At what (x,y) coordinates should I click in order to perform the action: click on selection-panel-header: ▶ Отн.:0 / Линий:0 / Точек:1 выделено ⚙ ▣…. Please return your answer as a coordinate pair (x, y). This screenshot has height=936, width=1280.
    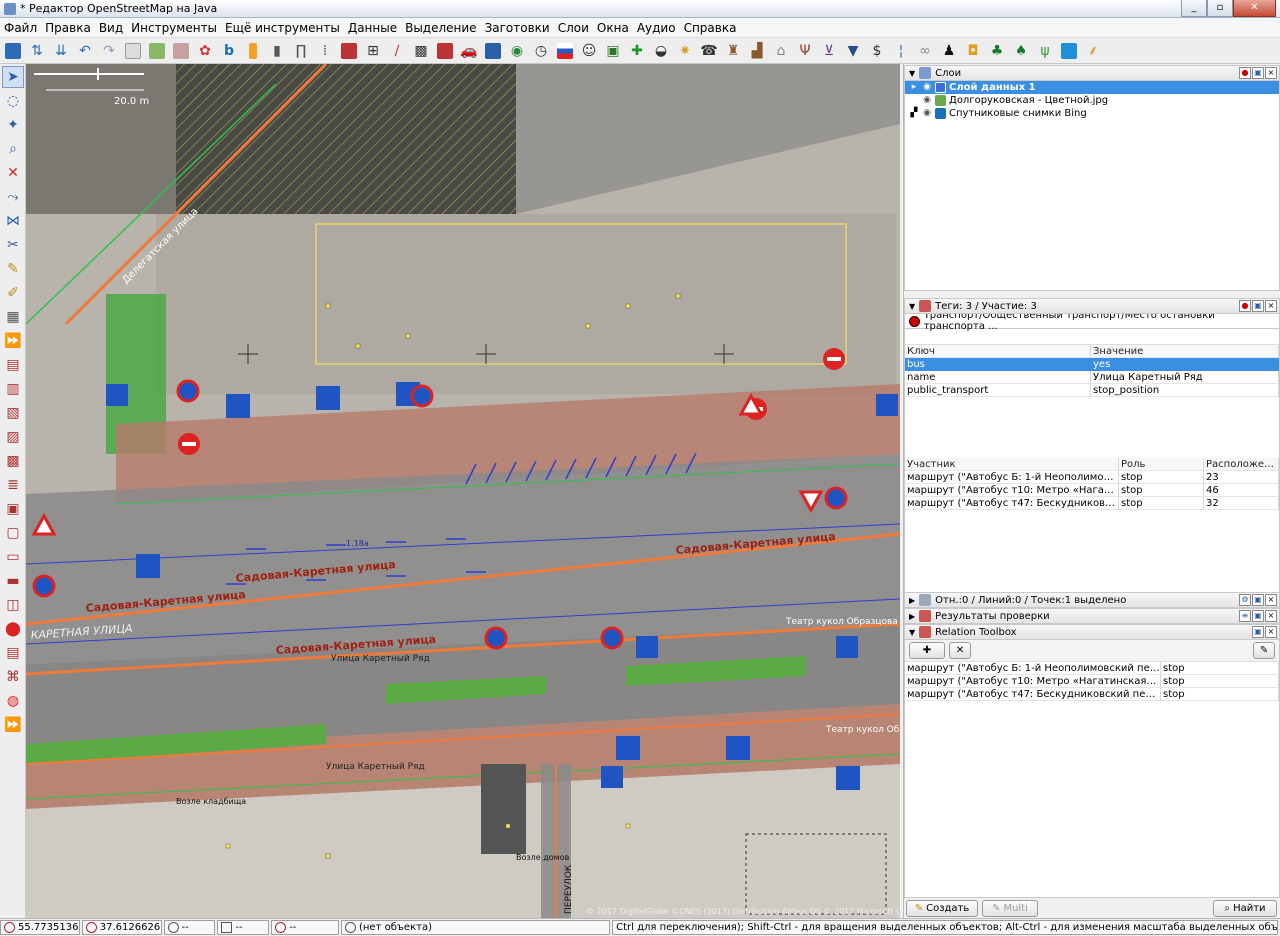
    Looking at the image, I should click on (1092, 600).